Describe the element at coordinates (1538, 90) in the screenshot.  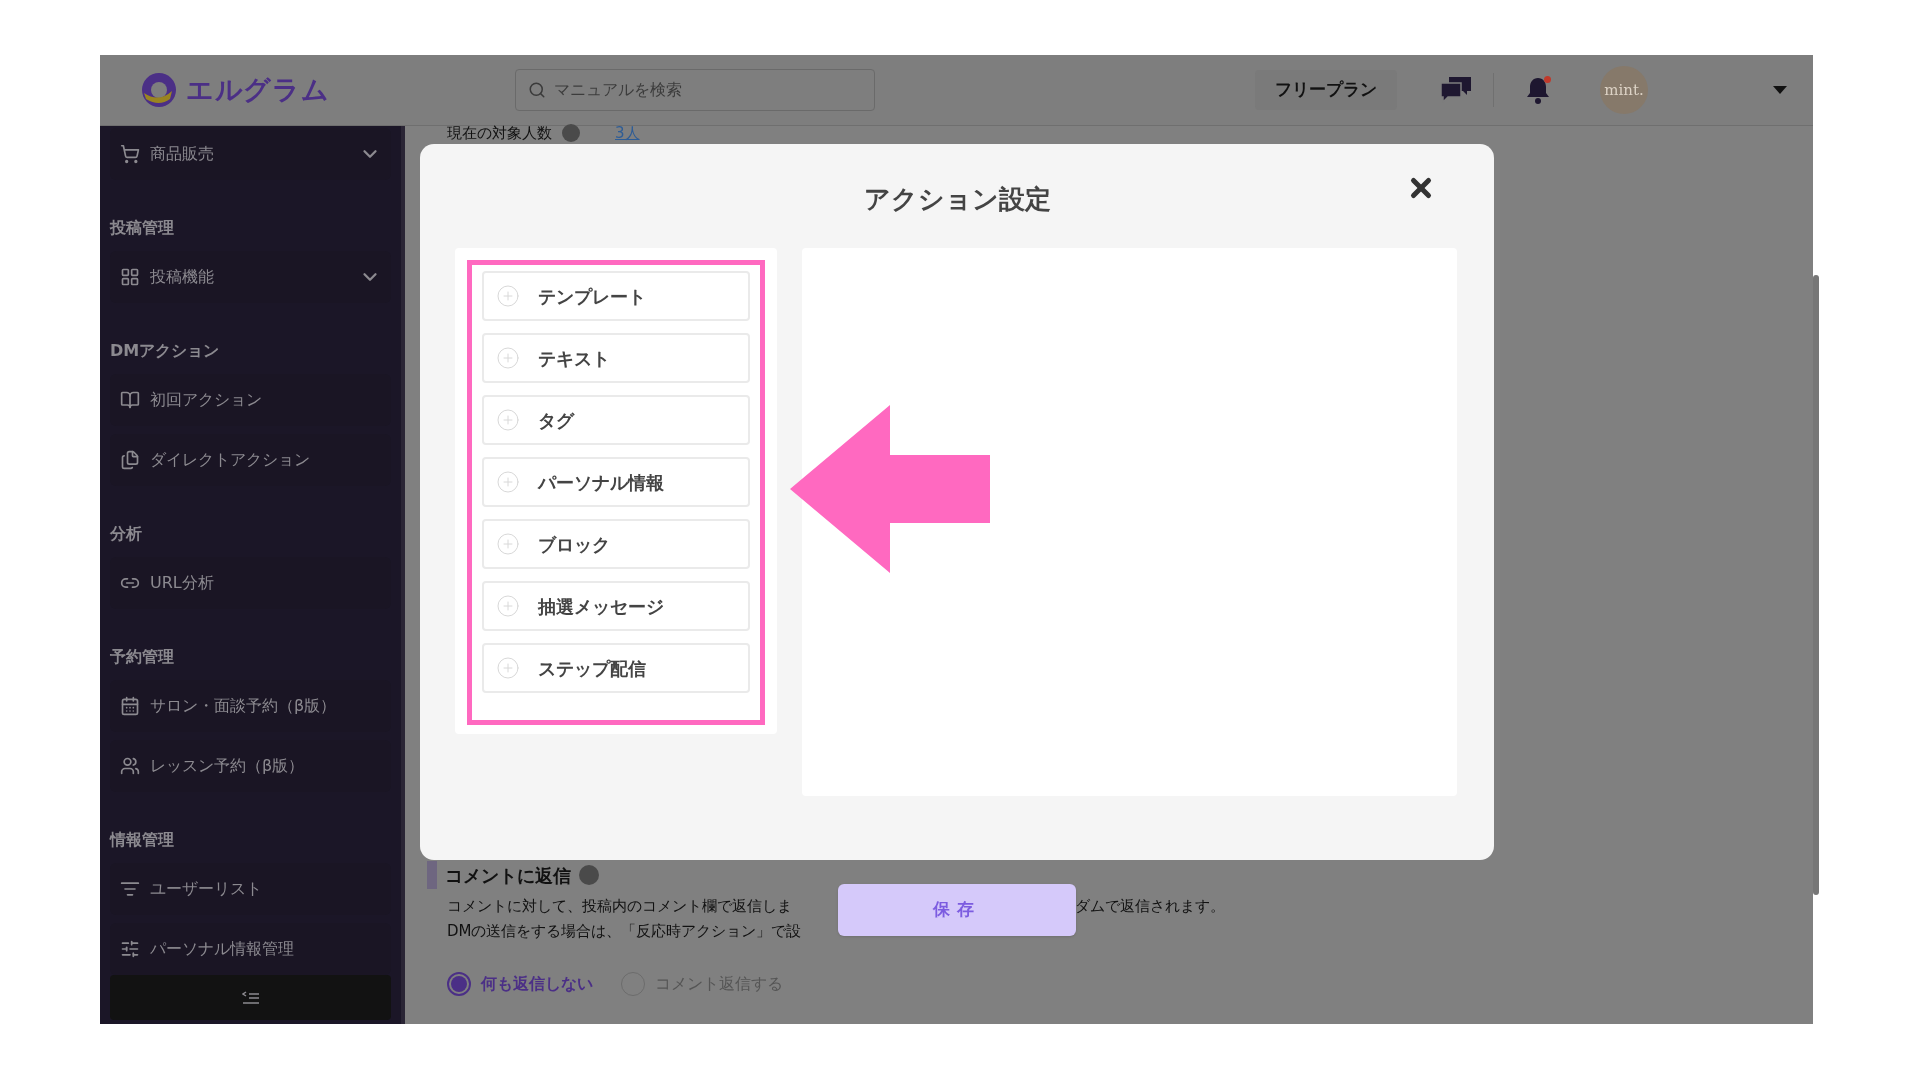
I see `bell-icon` at that location.